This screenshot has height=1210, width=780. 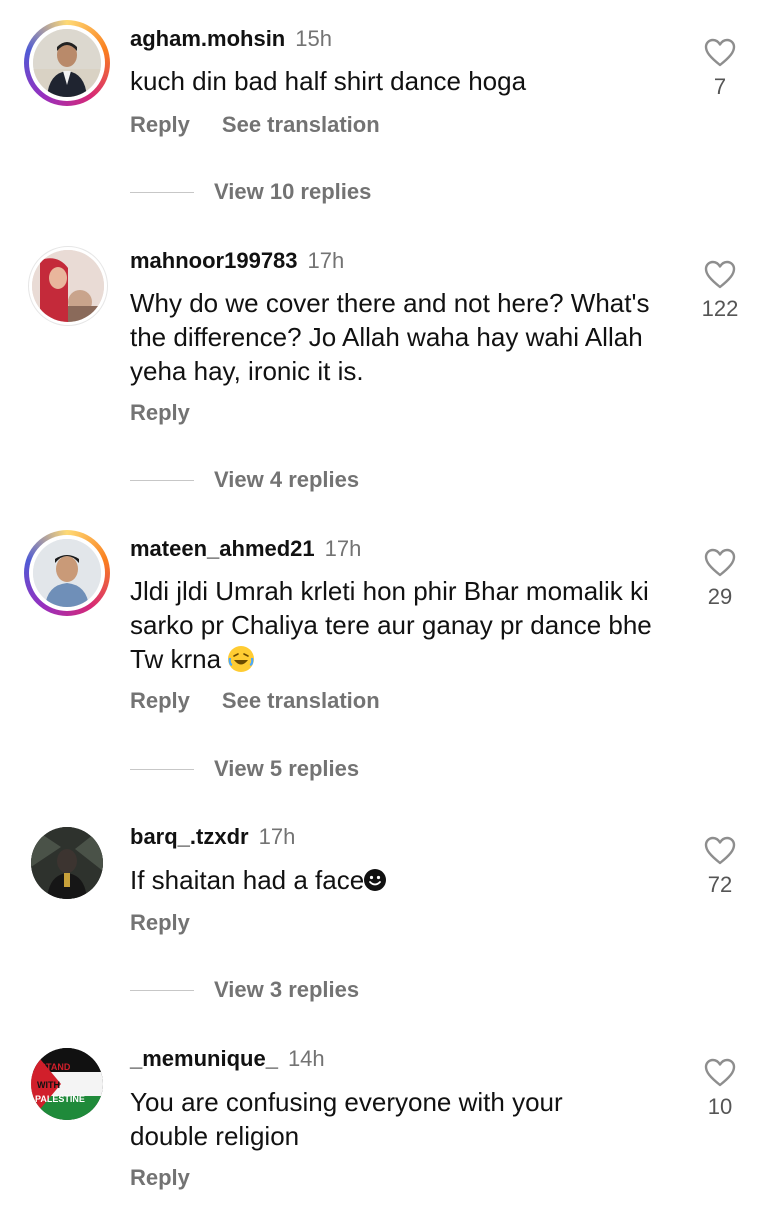 What do you see at coordinates (410, 880) in the screenshot?
I see `comment-text: If shaitan had a face` at bounding box center [410, 880].